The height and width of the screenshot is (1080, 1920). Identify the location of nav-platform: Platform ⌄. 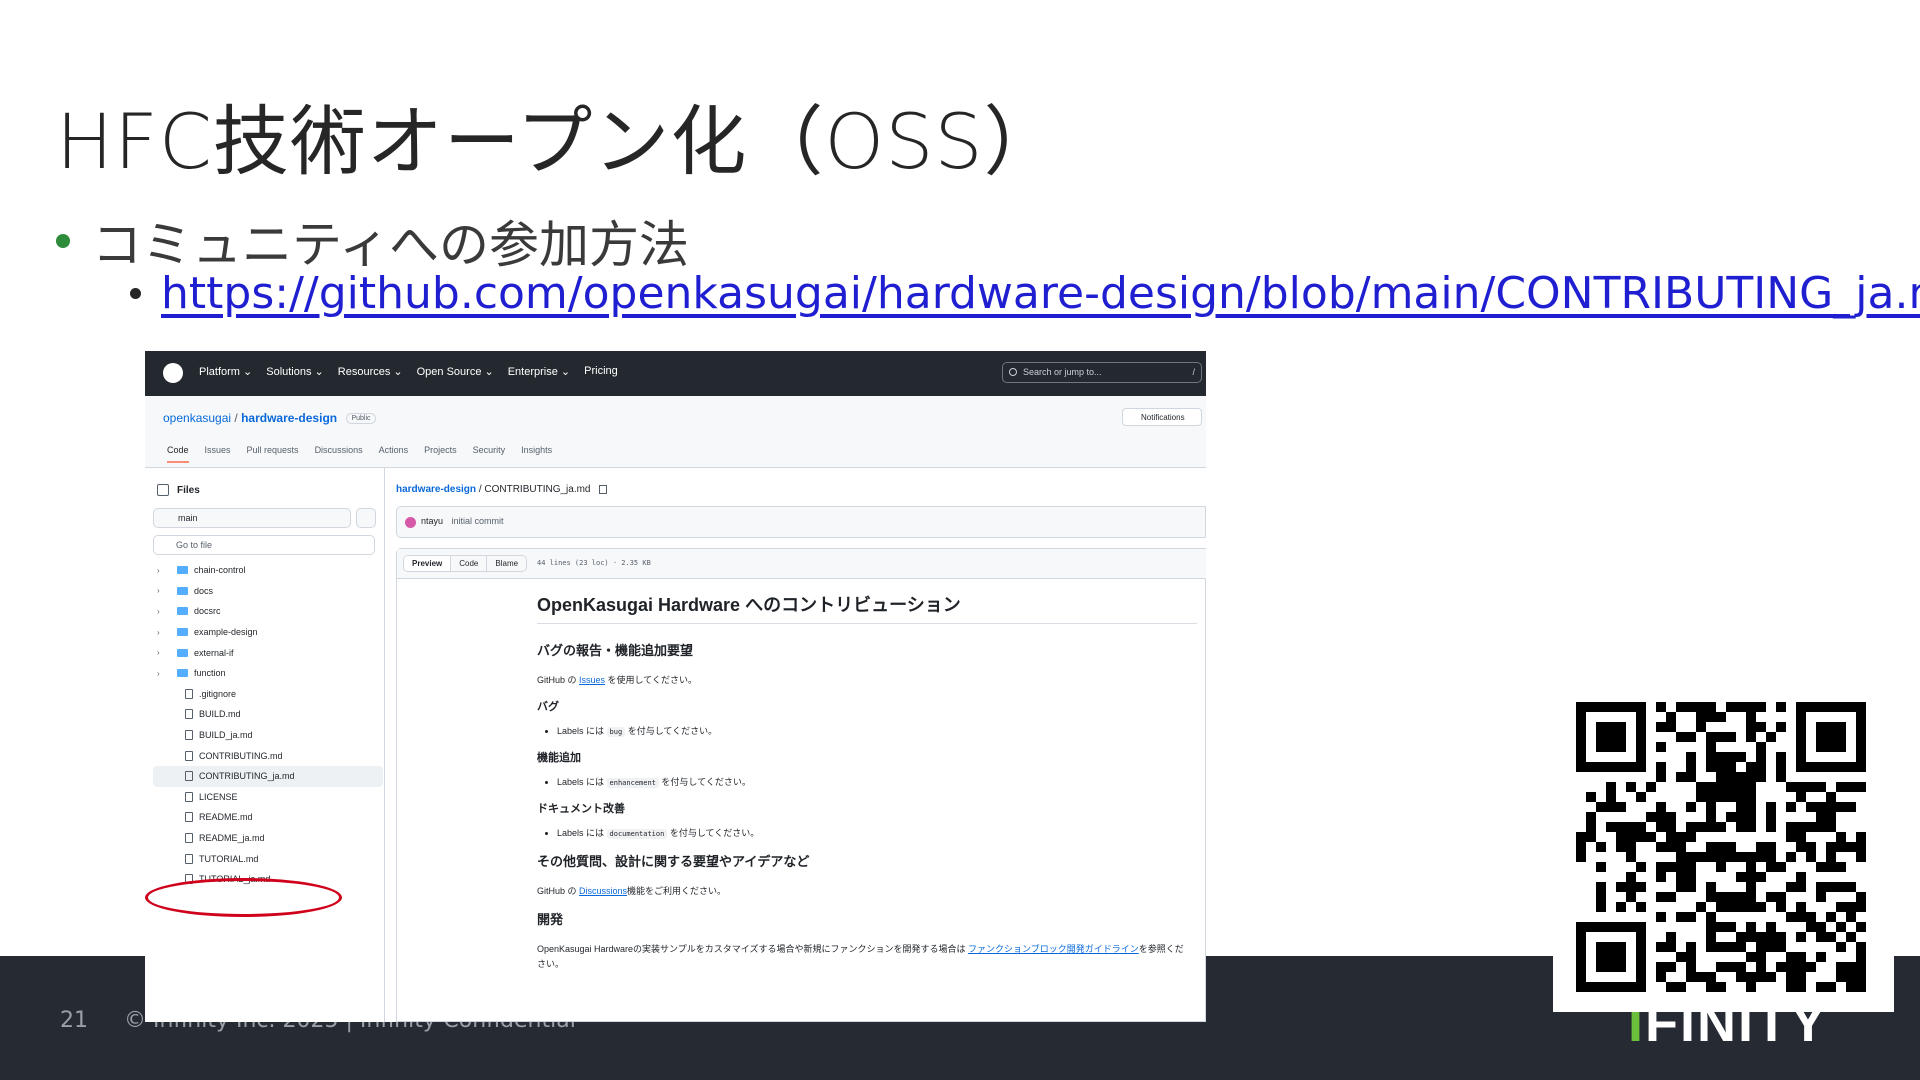
(225, 371).